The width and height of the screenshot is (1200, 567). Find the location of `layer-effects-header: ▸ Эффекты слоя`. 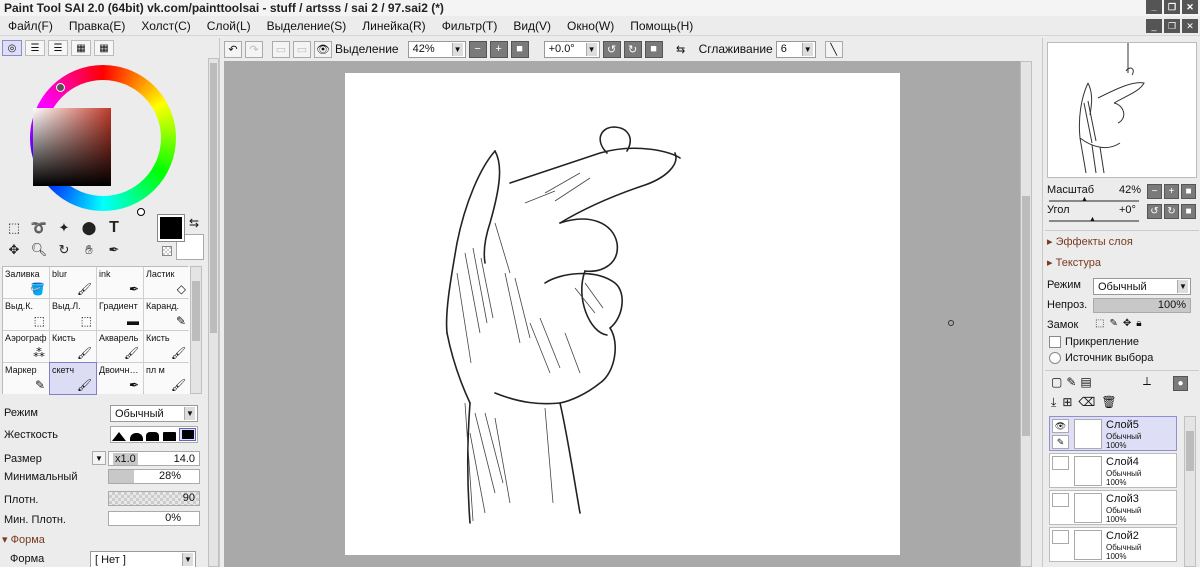

layer-effects-header: ▸ Эффекты слоя is located at coordinates (1090, 242).